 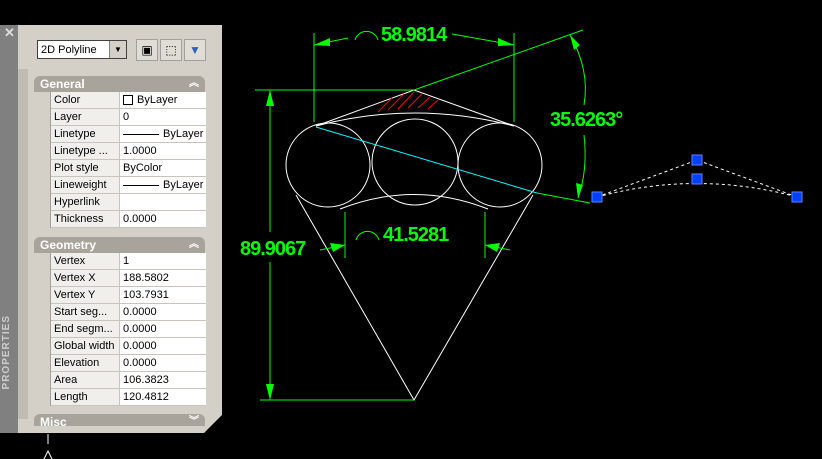 I want to click on toggle-pickadd-icon: ▼, so click(x=195, y=50).